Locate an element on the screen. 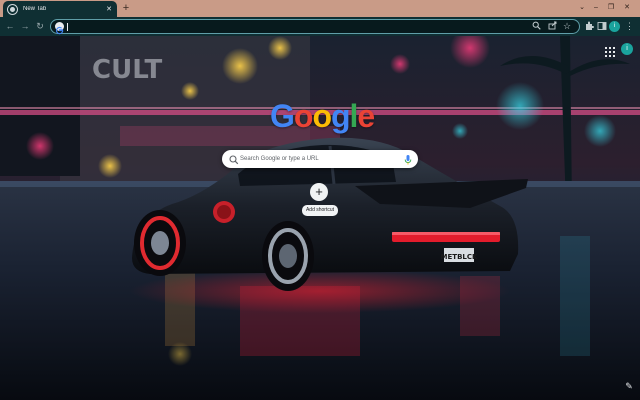 Image resolution: width=640 pixels, height=400 pixels. search-icon is located at coordinates (234, 159).